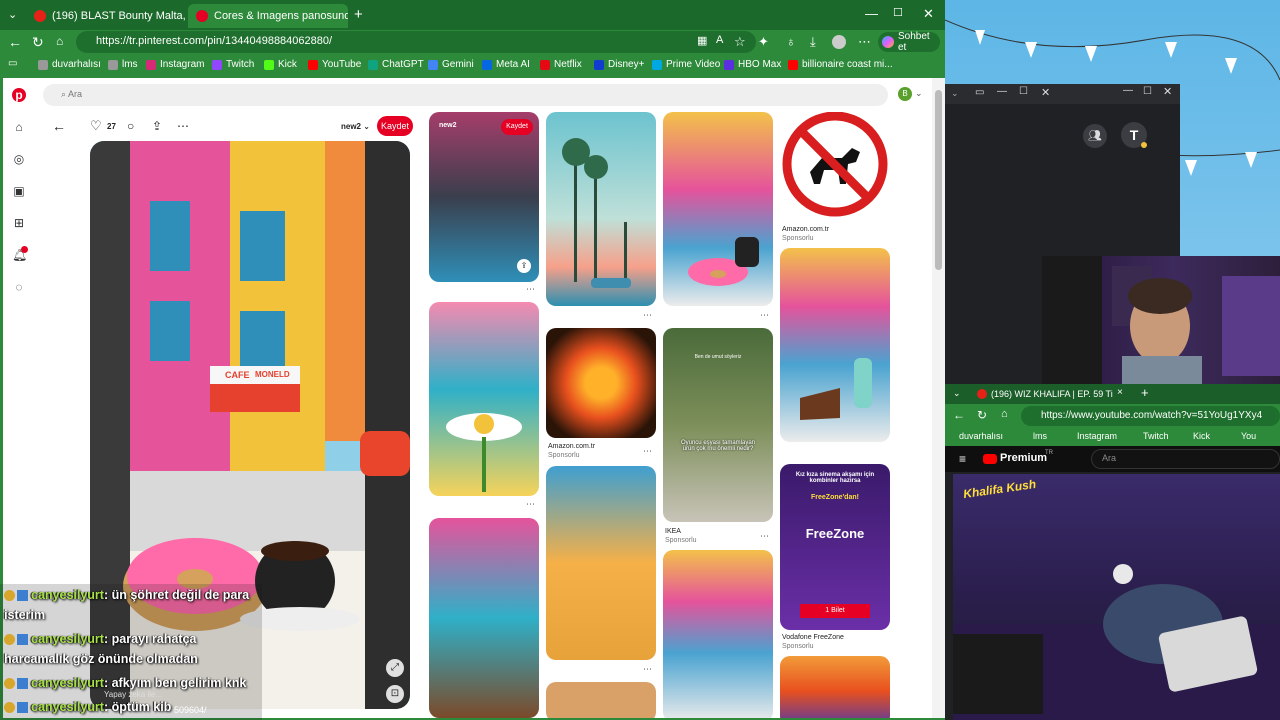  Describe the element at coordinates (928, 14) in the screenshot. I see `close-window-icon: ✕` at that location.